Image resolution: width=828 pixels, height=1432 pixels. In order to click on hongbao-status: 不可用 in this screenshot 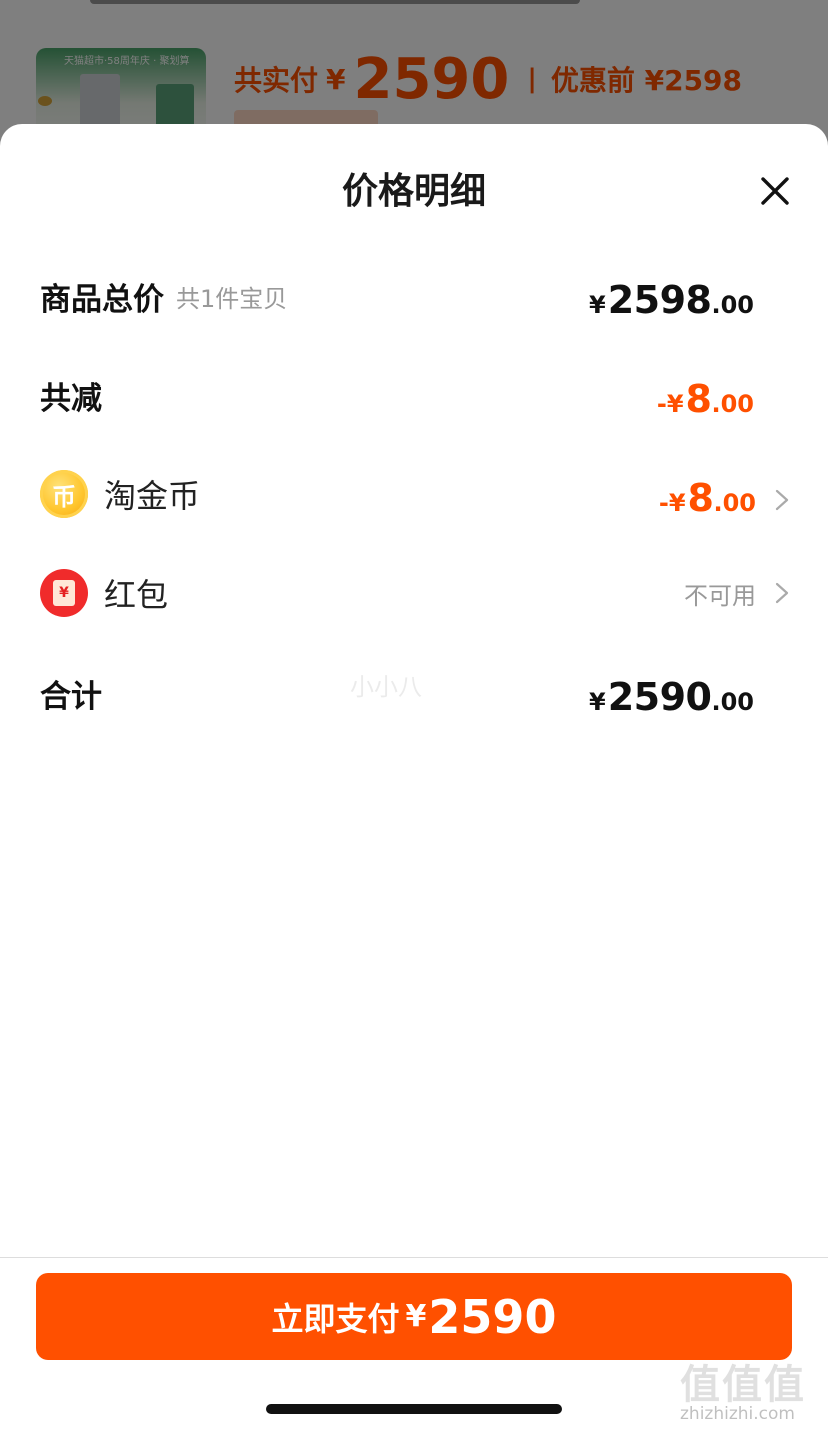, I will do `click(720, 595)`.